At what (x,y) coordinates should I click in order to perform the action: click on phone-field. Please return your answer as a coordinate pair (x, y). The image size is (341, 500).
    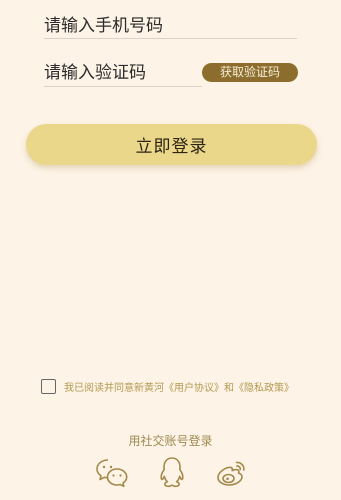
    Looking at the image, I should click on (170, 26).